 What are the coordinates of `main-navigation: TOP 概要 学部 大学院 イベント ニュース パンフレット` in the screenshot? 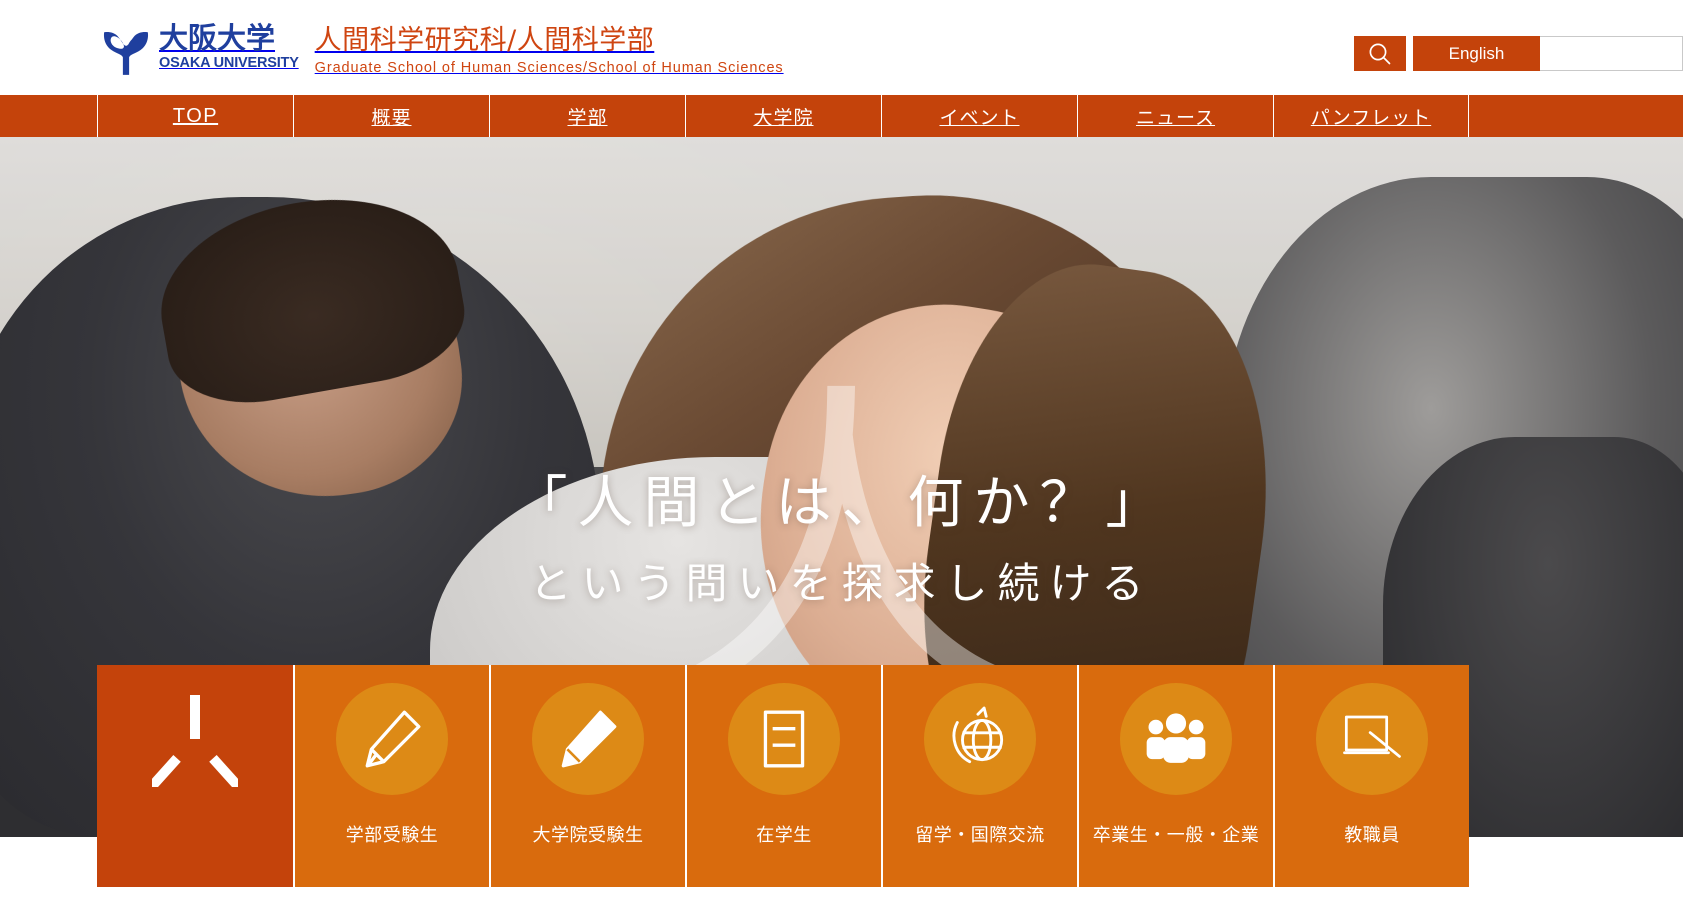 It's located at (841, 116).